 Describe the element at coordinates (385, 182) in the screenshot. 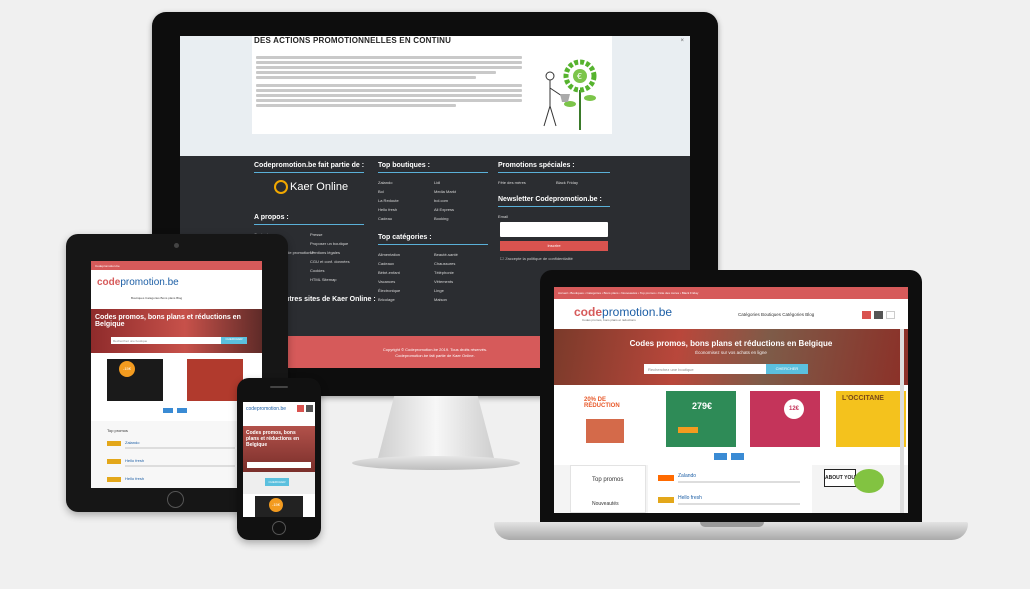

I see `footer-shop-link: Zalando` at that location.